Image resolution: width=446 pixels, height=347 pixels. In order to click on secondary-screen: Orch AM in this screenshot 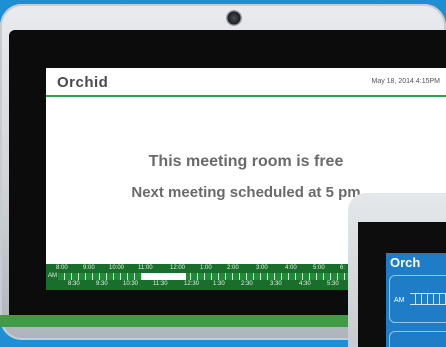, I will do `click(416, 300)`.